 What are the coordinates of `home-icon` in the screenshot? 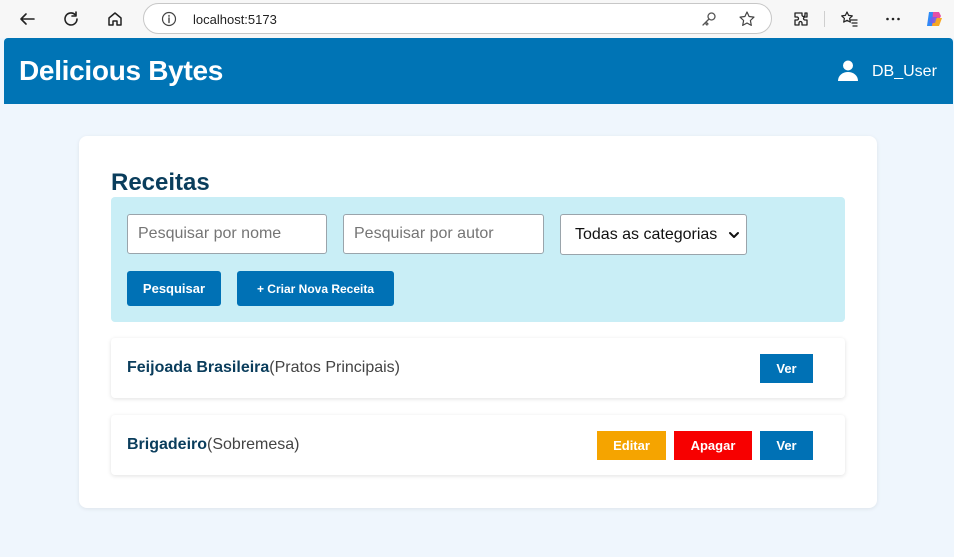 It's located at (115, 19).